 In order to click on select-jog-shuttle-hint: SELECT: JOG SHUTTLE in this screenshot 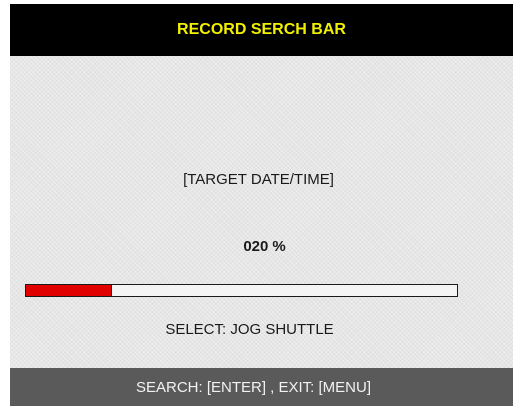, I will do `click(249, 329)`.